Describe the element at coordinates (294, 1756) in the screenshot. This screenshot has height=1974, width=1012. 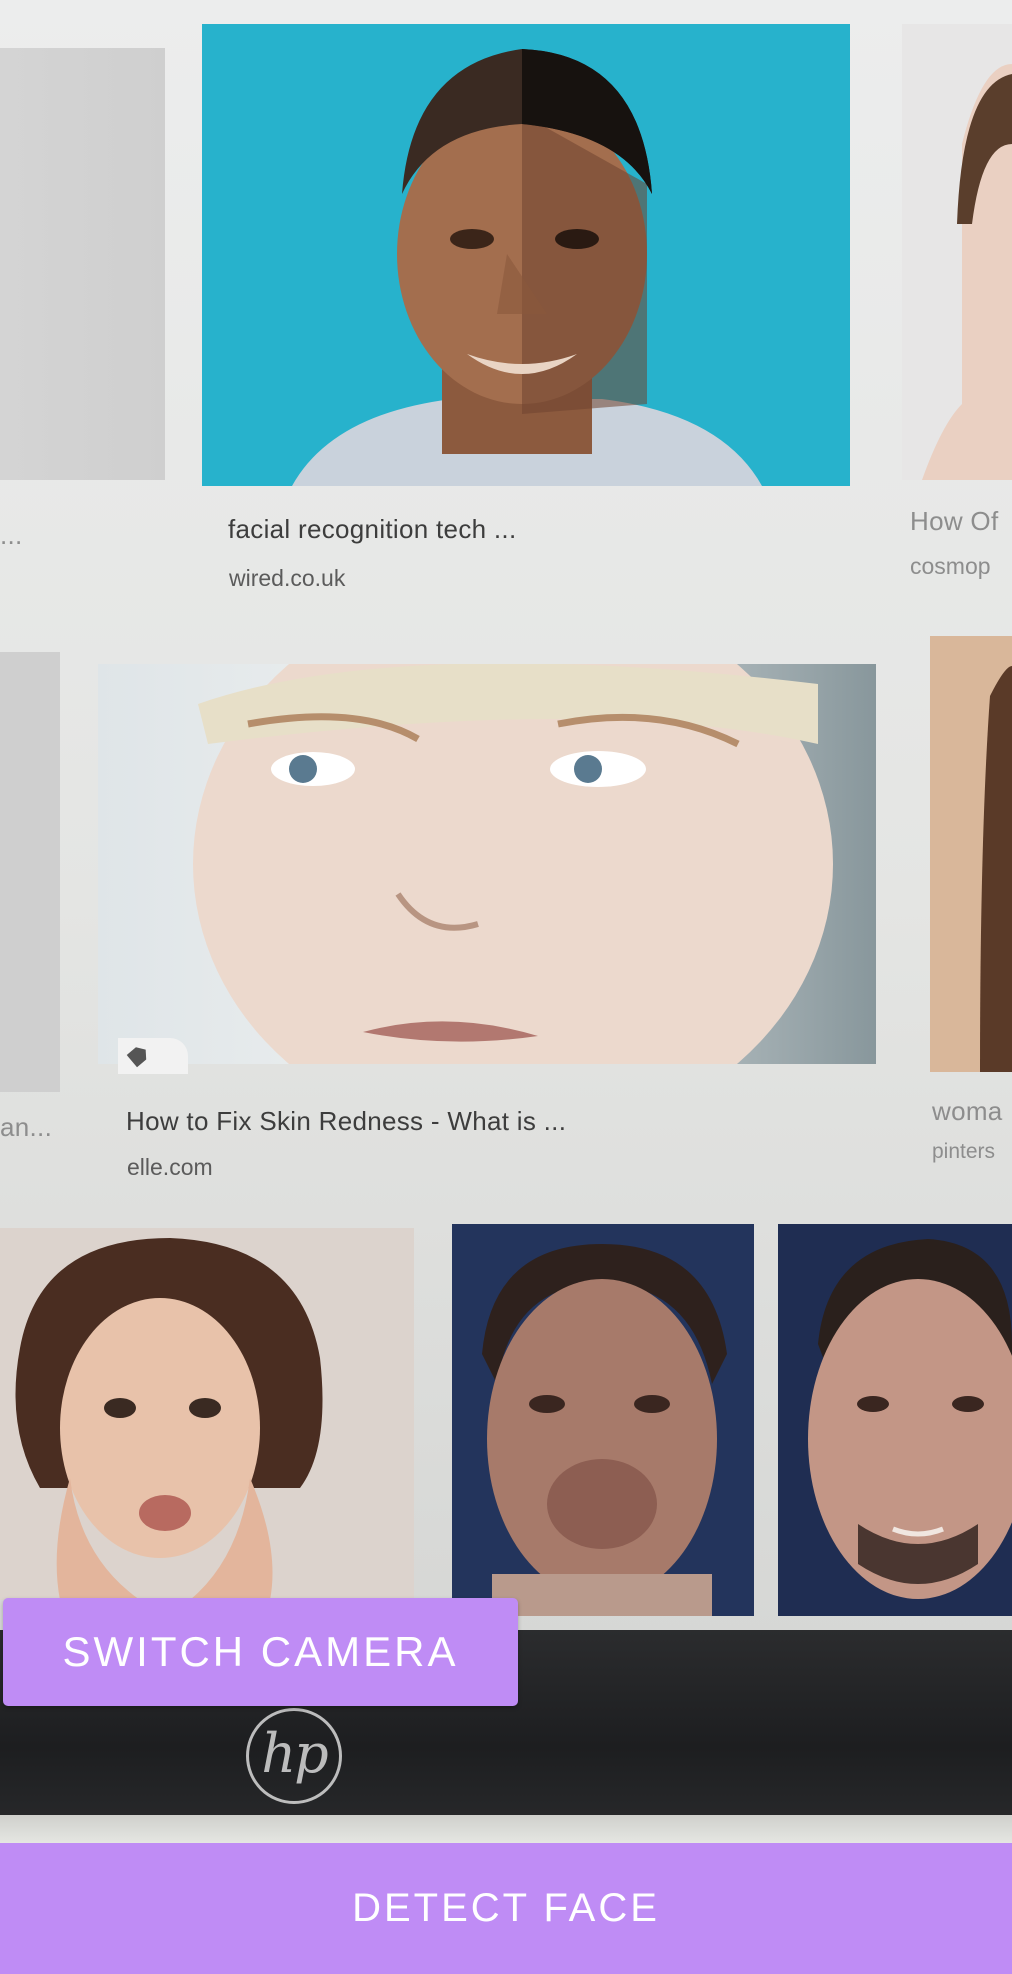
I see `hp-logo: hp` at that location.